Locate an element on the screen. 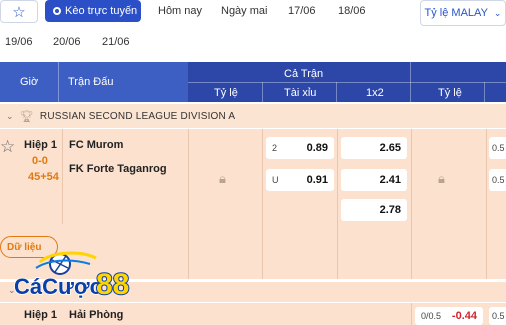  half-ou-over-odds: 0.5 is located at coordinates (497, 148).